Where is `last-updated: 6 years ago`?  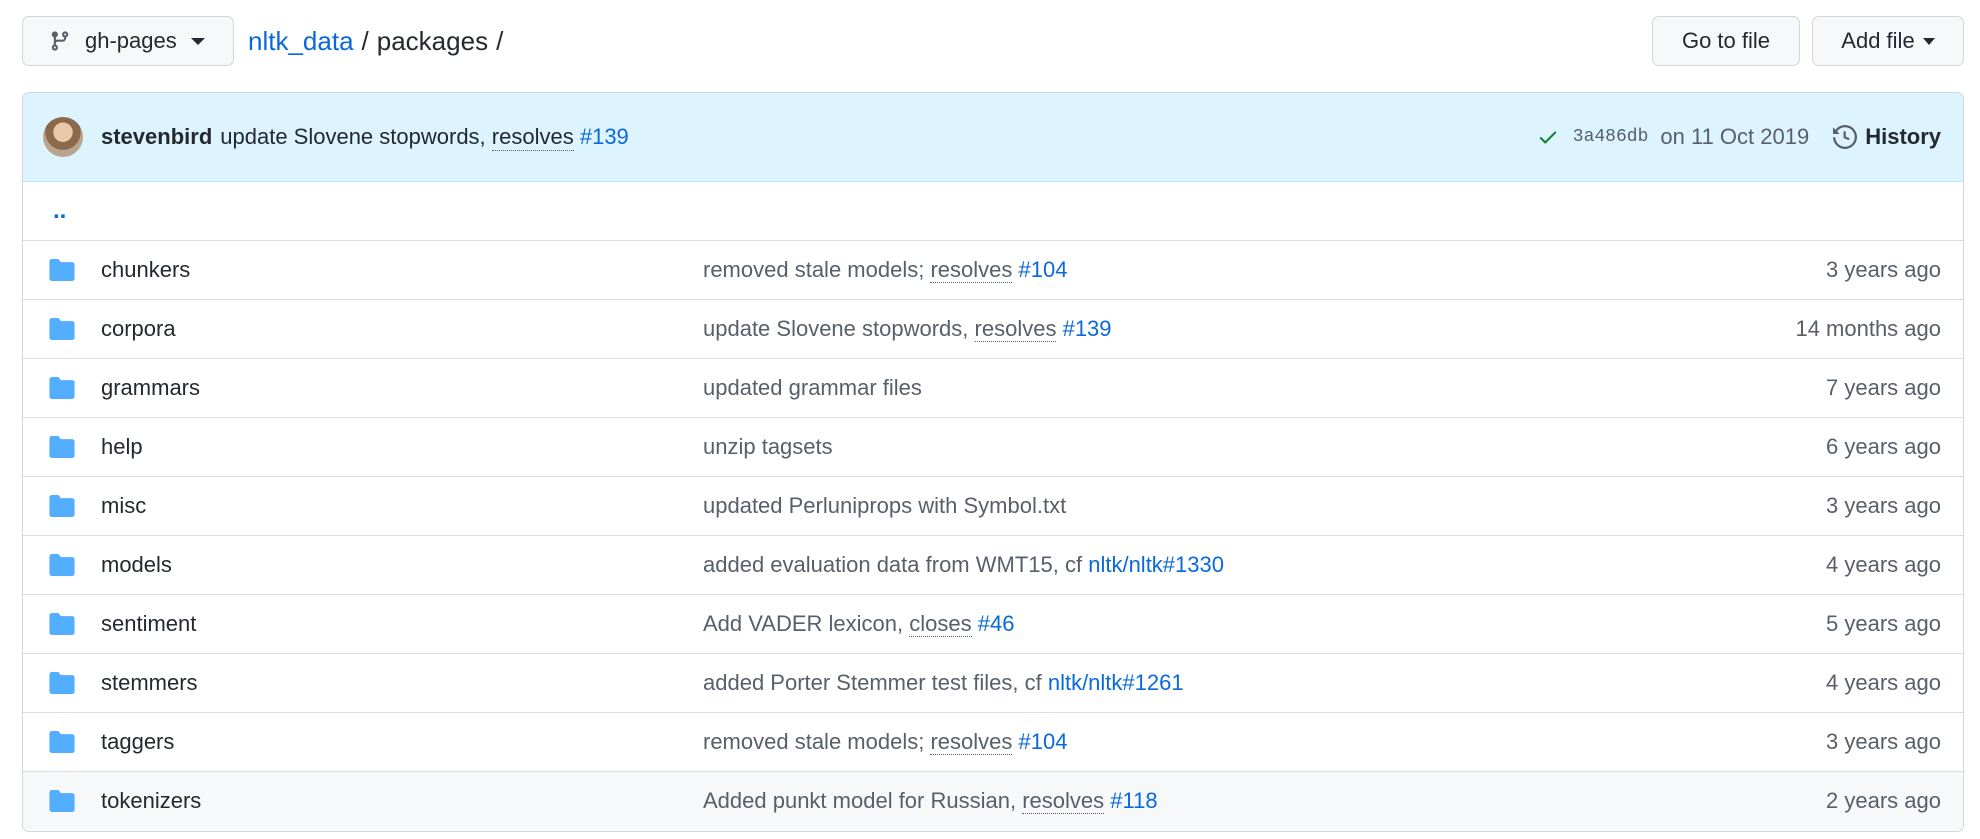 last-updated: 6 years ago is located at coordinates (1883, 446).